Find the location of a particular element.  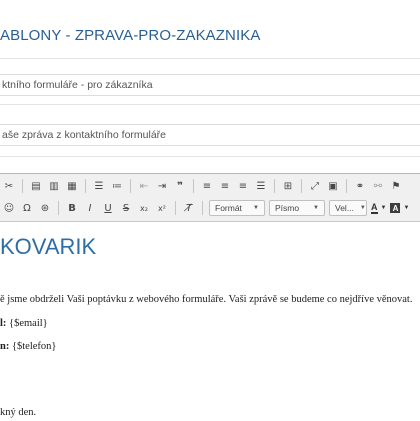

page-title: ABLONY - ZPRAVA-PRO-ZAKAZNIKA is located at coordinates (130, 35).